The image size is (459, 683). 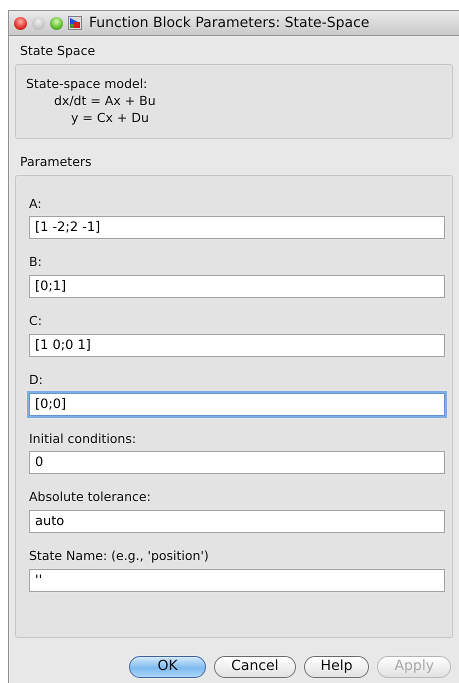 I want to click on input-field: [1 0;0 1], so click(x=237, y=345).